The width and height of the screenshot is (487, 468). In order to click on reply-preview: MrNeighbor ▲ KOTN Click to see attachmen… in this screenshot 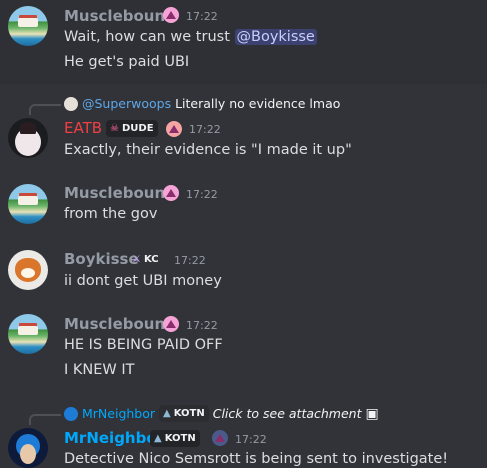, I will do `click(221, 413)`.